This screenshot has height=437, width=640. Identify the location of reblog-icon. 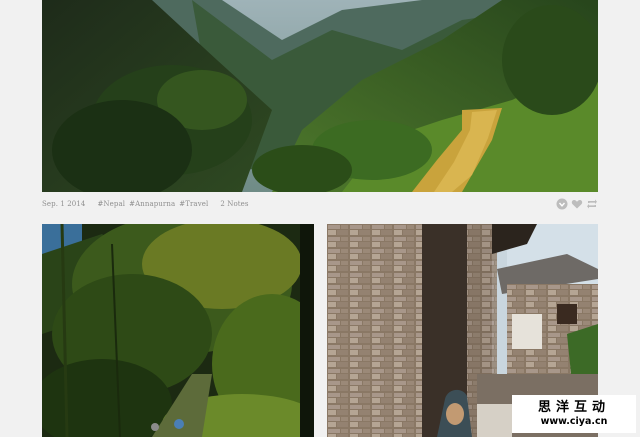
(592, 204).